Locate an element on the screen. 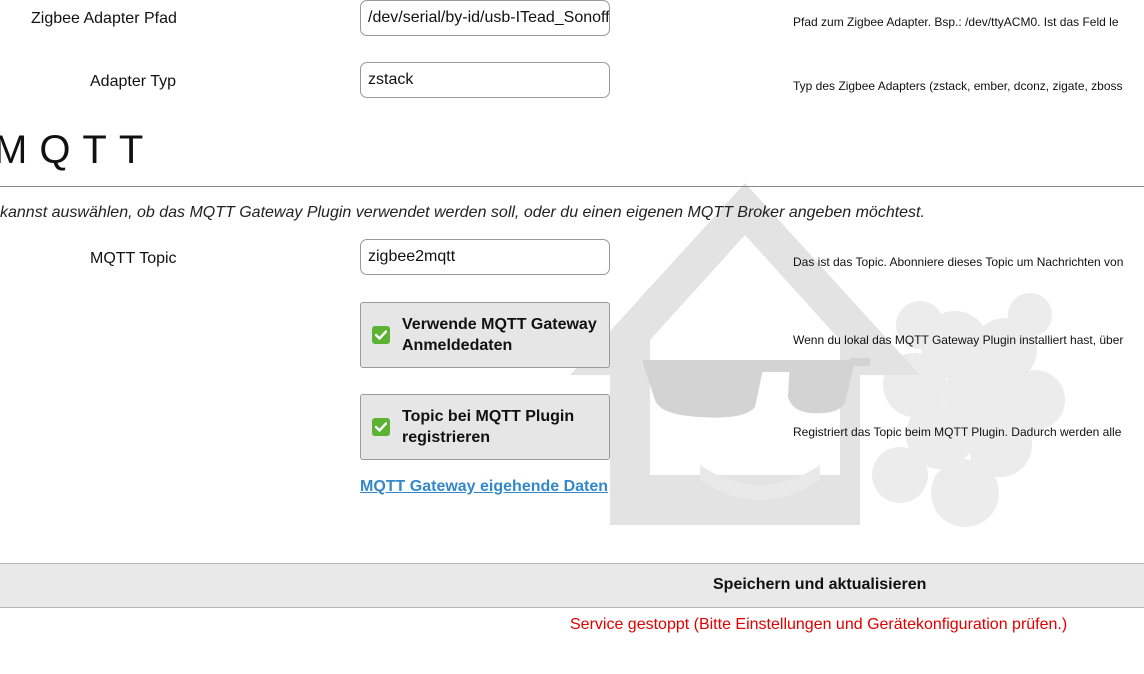  register-topic-label: Topic bei MQTT Plugin registrieren is located at coordinates (488, 427).